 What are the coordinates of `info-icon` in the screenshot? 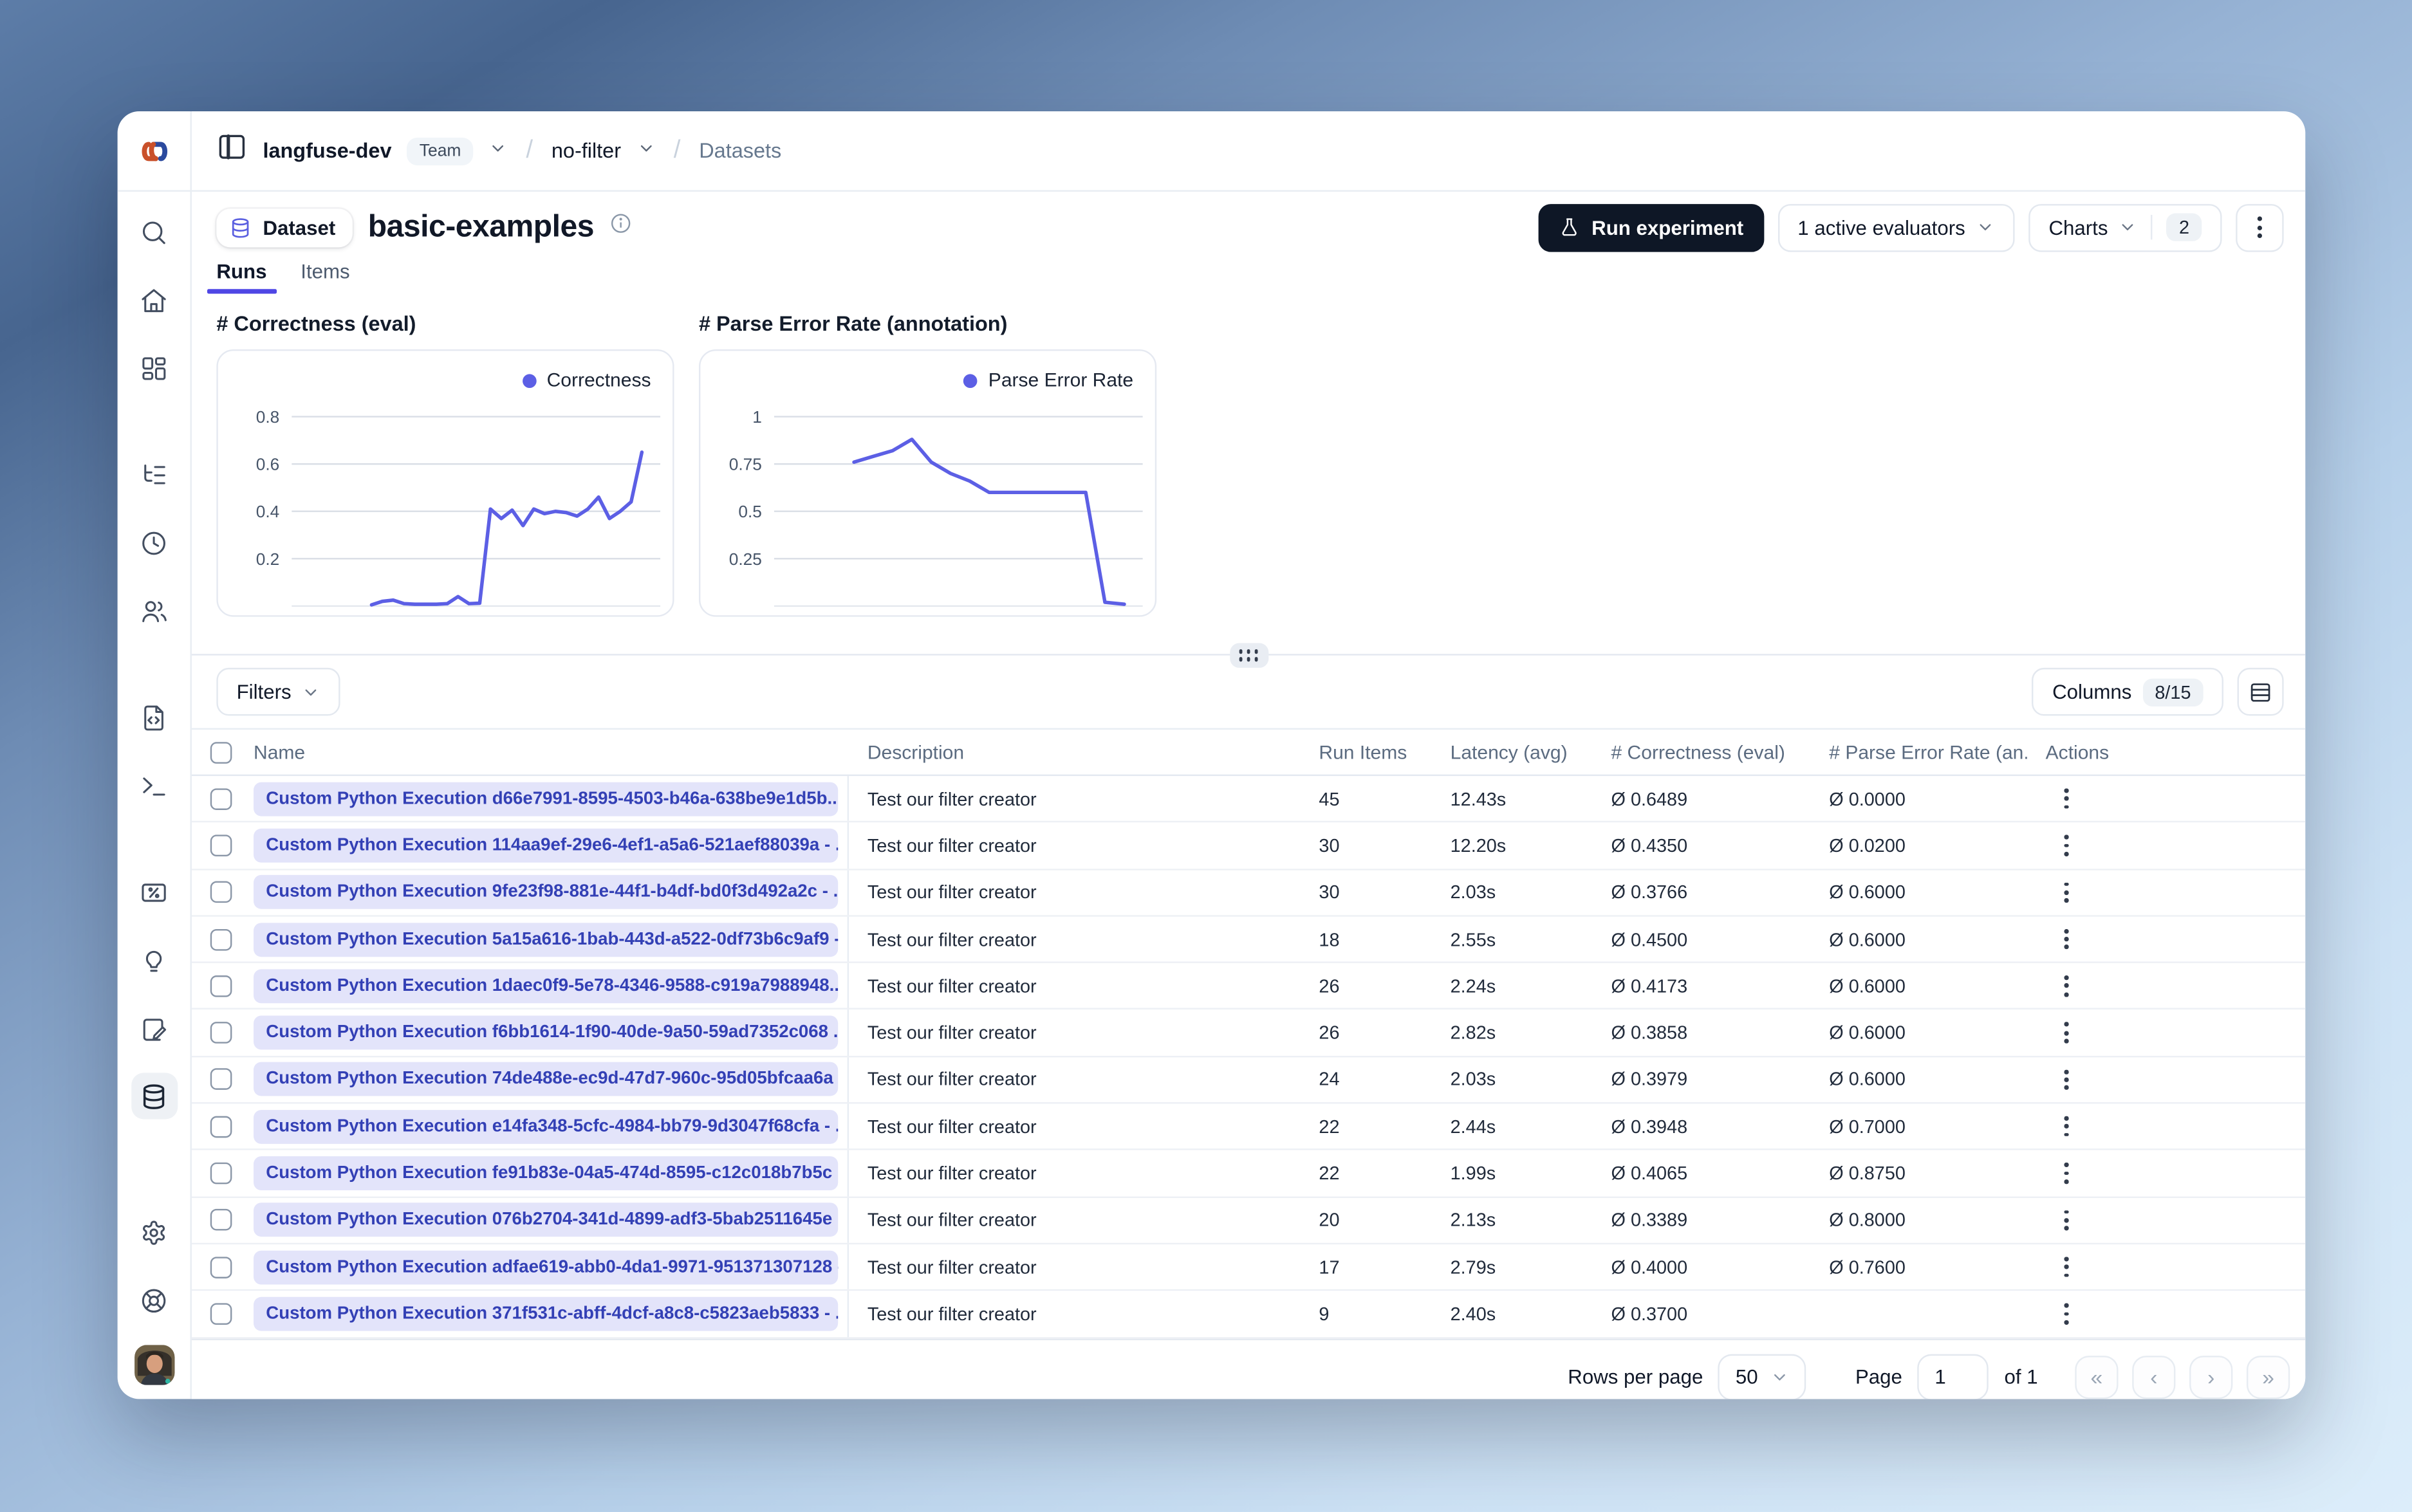 It's located at (621, 227).